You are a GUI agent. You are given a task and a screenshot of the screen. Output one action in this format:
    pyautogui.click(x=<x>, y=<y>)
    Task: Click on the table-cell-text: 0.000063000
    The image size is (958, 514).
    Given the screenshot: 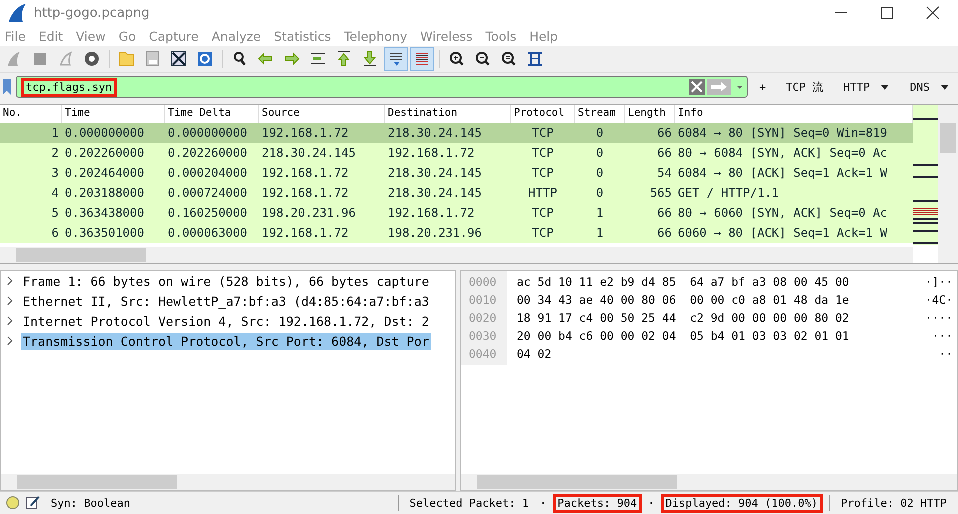 What is the action you would take?
    pyautogui.click(x=207, y=233)
    